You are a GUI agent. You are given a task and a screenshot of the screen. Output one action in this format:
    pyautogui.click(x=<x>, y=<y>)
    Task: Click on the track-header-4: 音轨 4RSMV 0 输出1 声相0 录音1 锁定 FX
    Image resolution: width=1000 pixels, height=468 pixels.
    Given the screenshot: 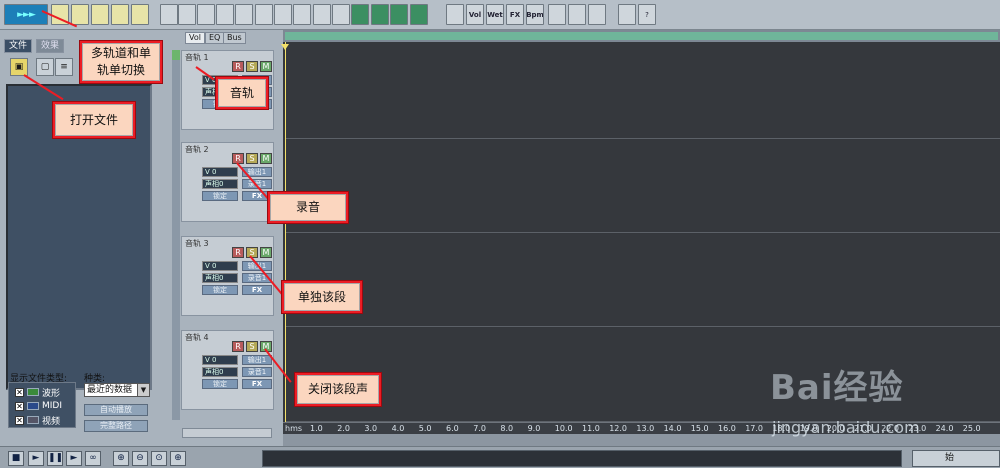 What is the action you would take?
    pyautogui.click(x=227, y=370)
    